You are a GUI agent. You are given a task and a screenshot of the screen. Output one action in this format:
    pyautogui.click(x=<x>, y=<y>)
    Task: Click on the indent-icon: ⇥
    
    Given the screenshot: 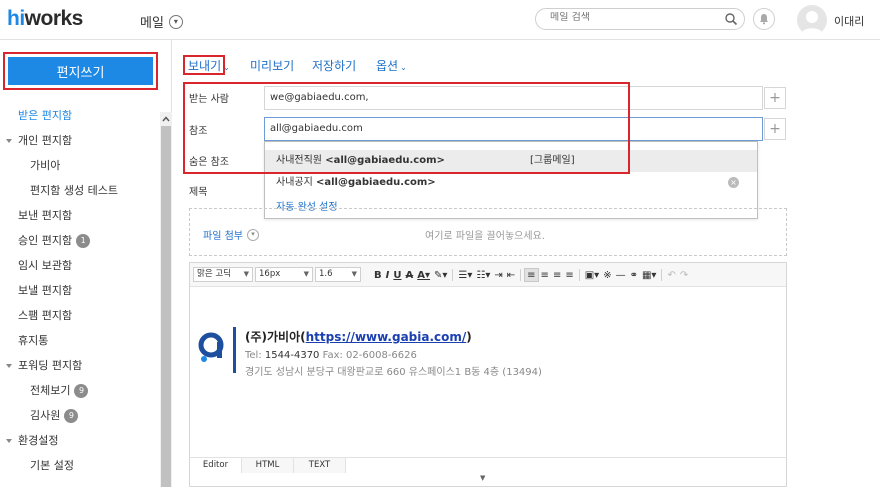 What is the action you would take?
    pyautogui.click(x=498, y=275)
    